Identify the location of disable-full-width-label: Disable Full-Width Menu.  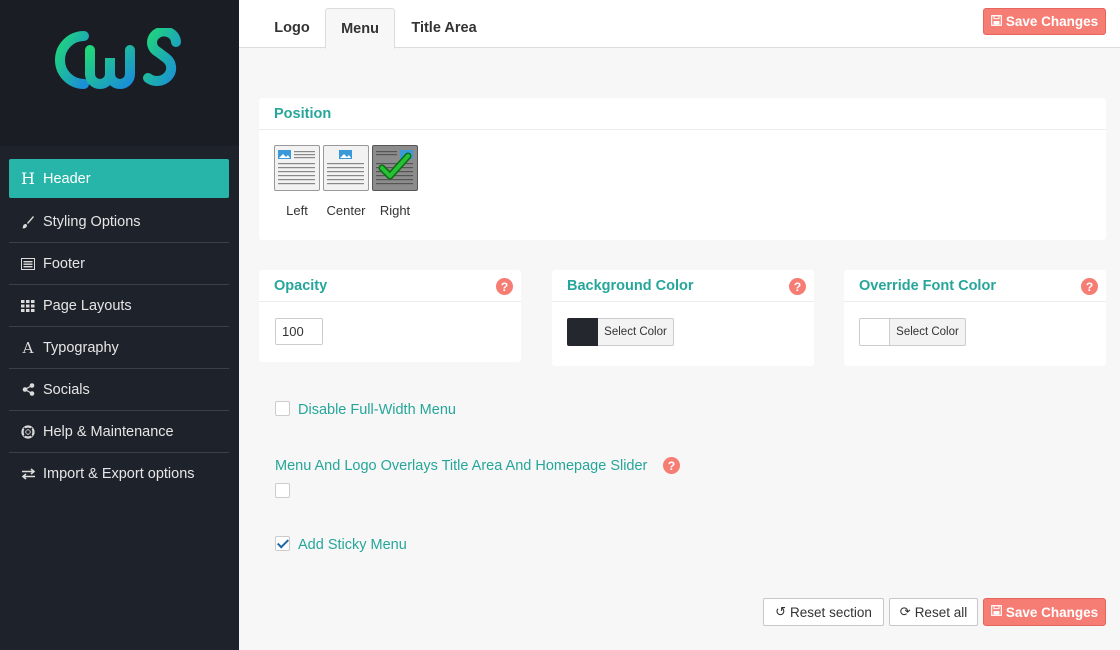
(377, 410).